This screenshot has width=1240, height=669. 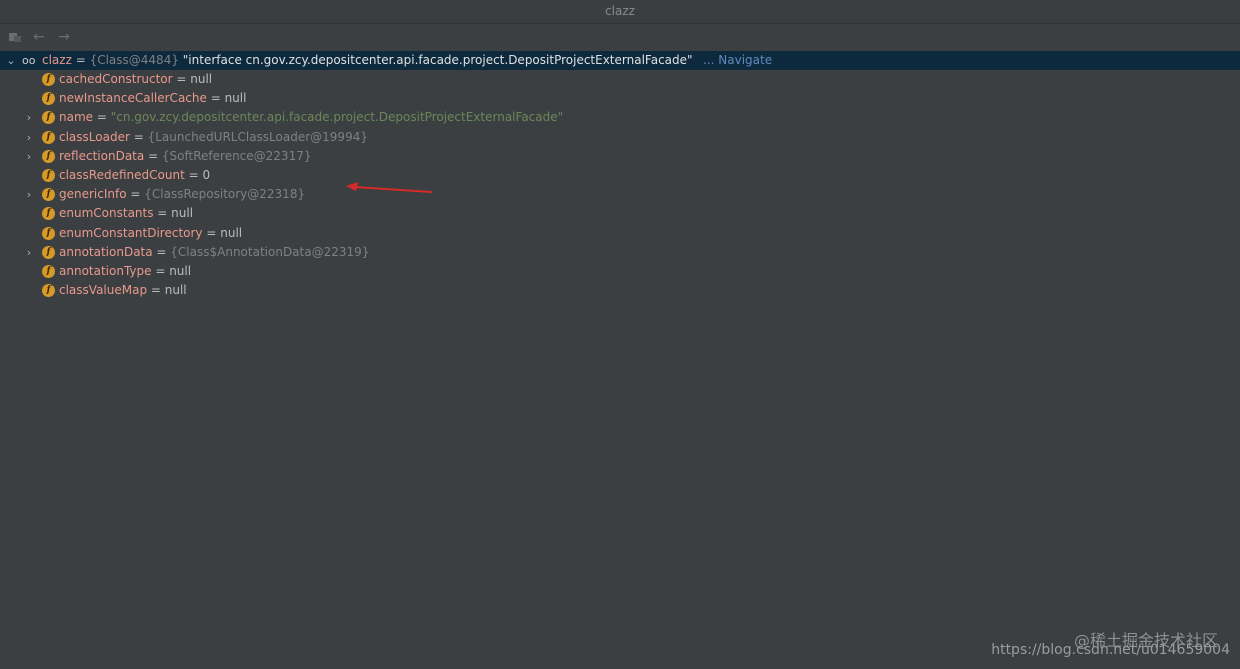 I want to click on field-value: {LaunchedURLClassLoader@19994}, so click(x=257, y=136).